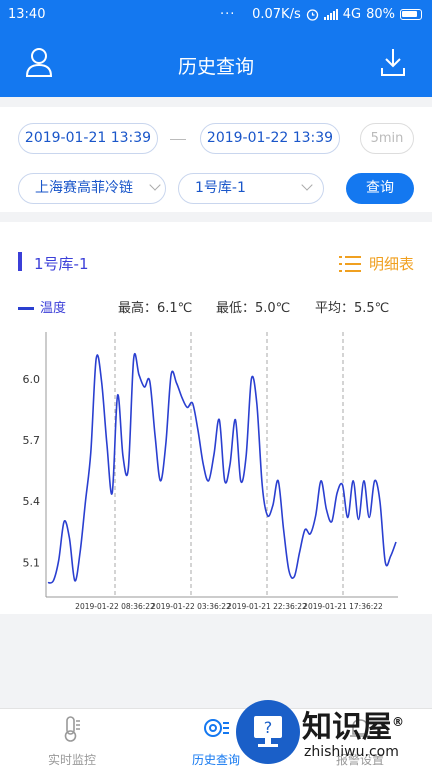 The height and width of the screenshot is (768, 432). What do you see at coordinates (191, 606) in the screenshot?
I see `x-tick-label: 2019-01-22 03:36:22` at bounding box center [191, 606].